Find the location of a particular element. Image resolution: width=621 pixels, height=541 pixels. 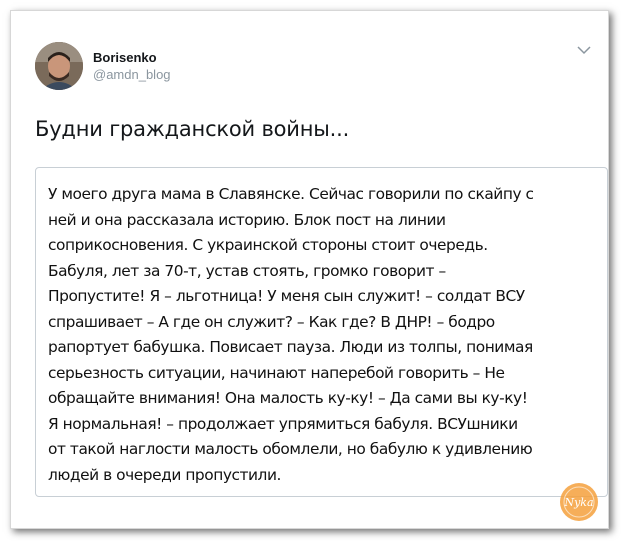

tweet-header: Borisenko @amdn_blog is located at coordinates (103, 66).